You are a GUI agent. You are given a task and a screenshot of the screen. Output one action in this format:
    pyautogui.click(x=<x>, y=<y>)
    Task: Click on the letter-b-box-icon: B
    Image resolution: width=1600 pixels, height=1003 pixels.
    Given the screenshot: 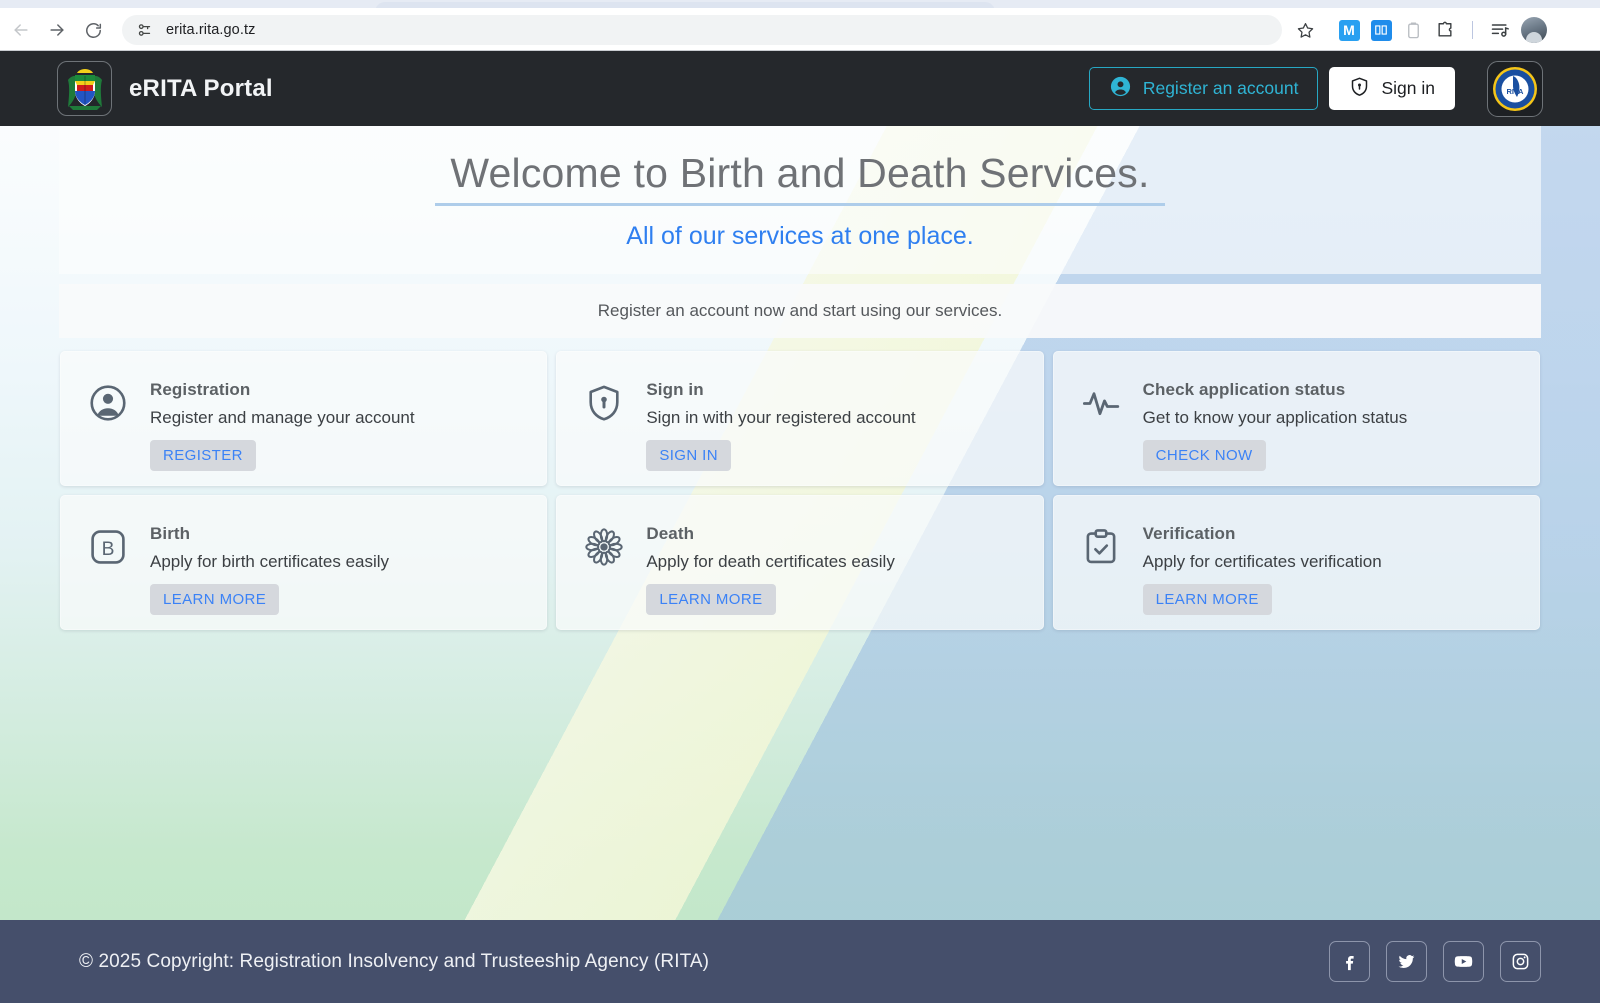 What is the action you would take?
    pyautogui.click(x=108, y=547)
    